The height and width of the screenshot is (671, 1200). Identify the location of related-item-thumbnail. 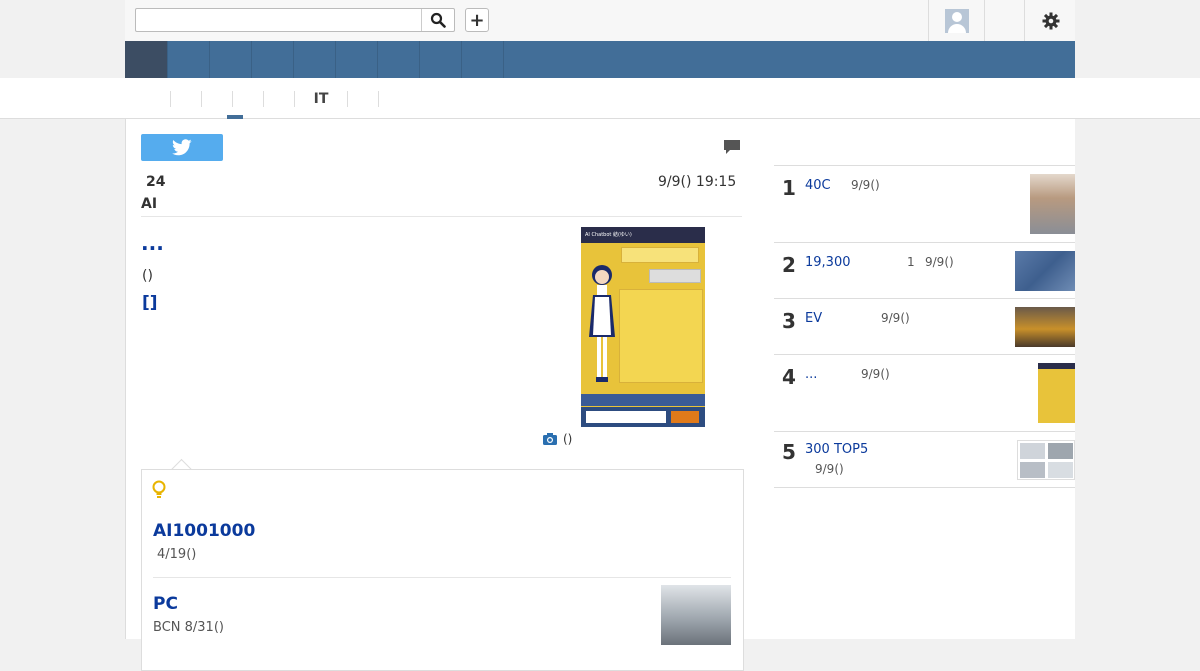
(696, 615).